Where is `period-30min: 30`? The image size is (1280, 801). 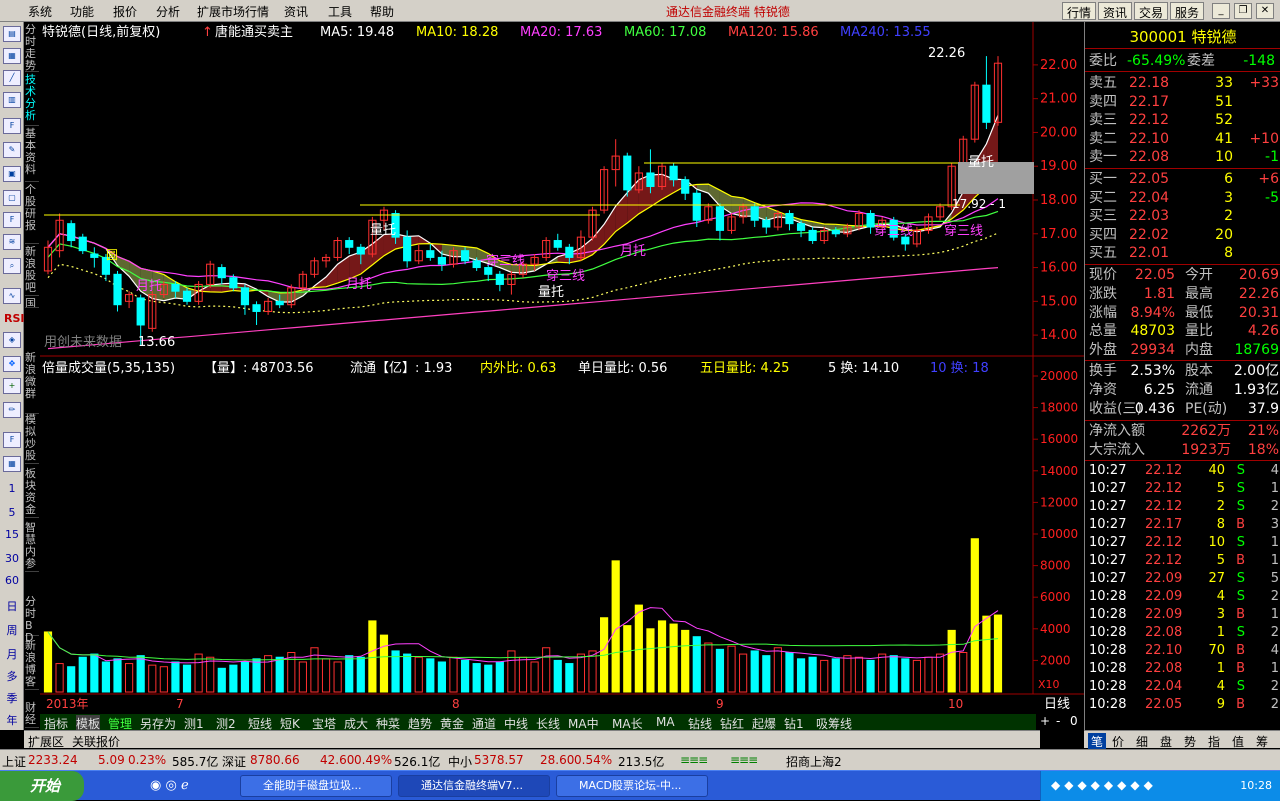 period-30min: 30 is located at coordinates (12, 558).